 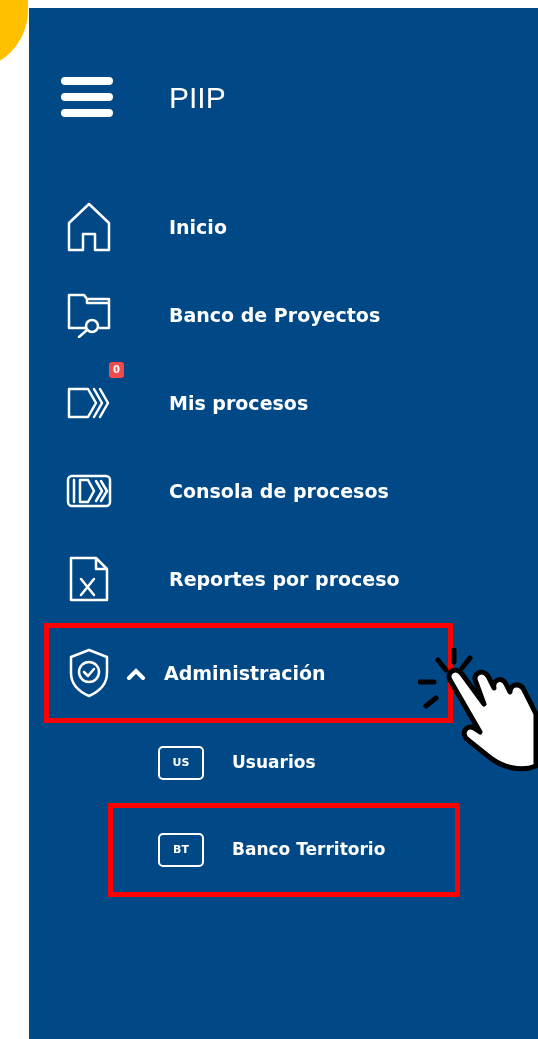 I want to click on console-icon, so click(x=89, y=491).